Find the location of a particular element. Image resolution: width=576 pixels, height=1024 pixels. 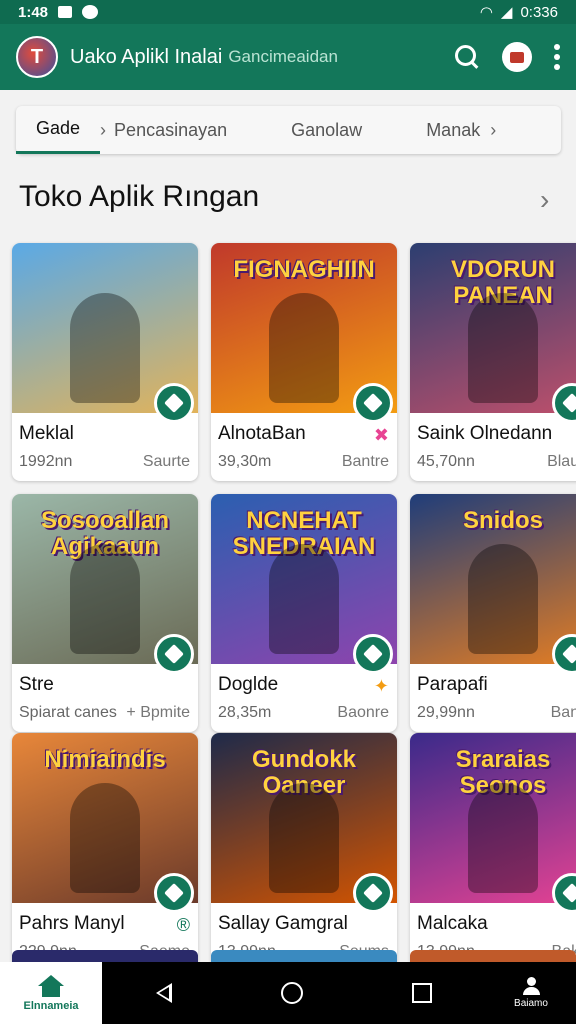

app-thumbnail: Snidos is located at coordinates (493, 584).